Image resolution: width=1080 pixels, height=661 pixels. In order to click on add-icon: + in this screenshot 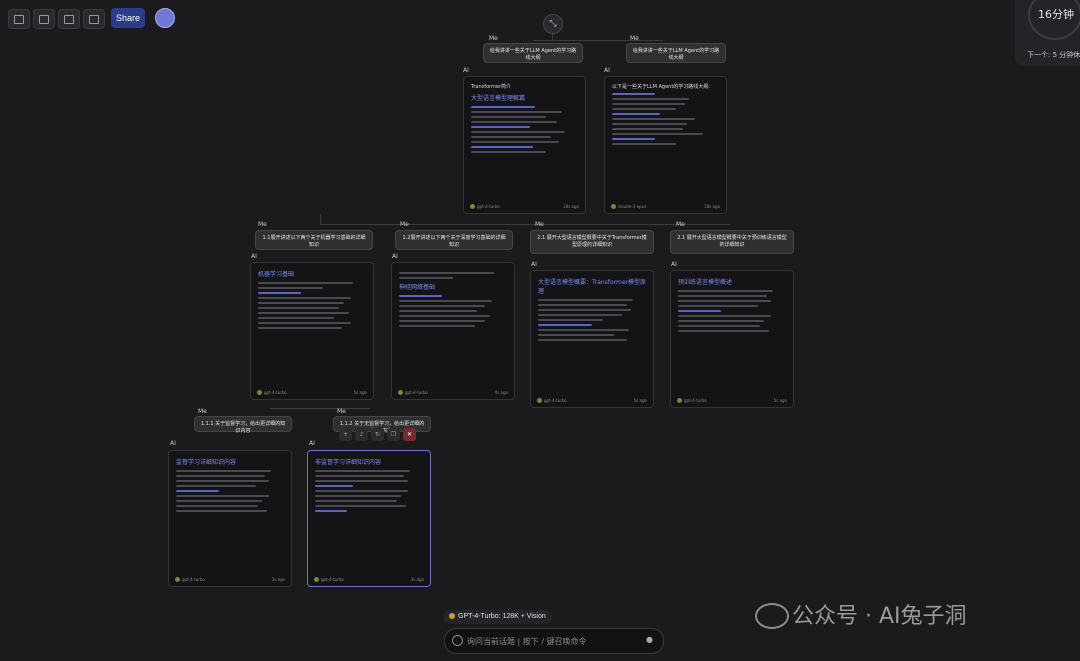, I will do `click(345, 434)`.